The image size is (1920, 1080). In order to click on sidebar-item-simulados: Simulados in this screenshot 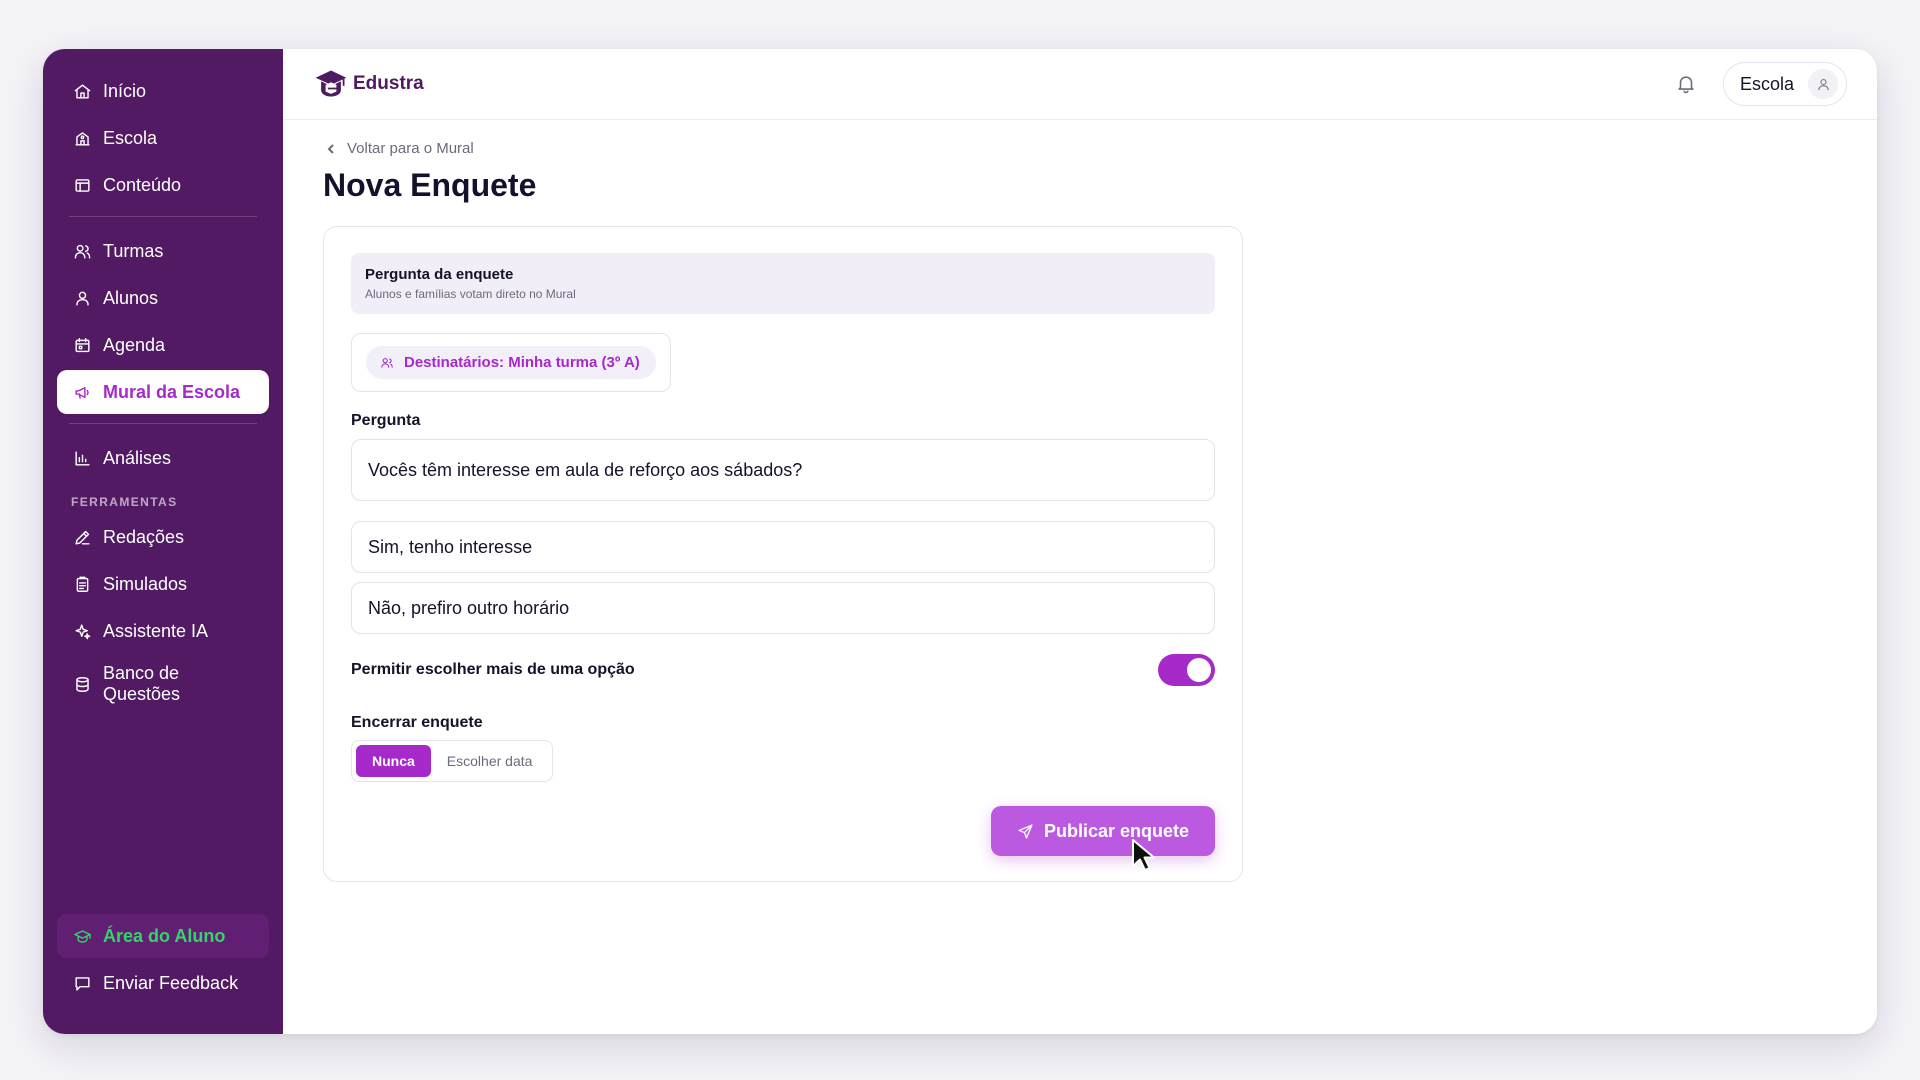, I will do `click(163, 584)`.